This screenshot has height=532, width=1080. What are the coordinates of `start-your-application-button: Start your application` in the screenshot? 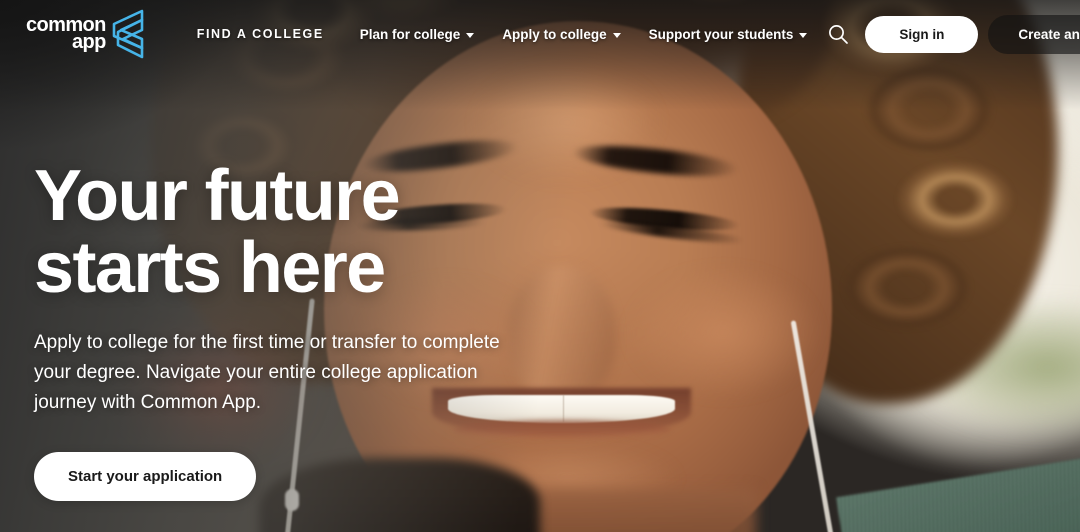 It's located at (145, 477).